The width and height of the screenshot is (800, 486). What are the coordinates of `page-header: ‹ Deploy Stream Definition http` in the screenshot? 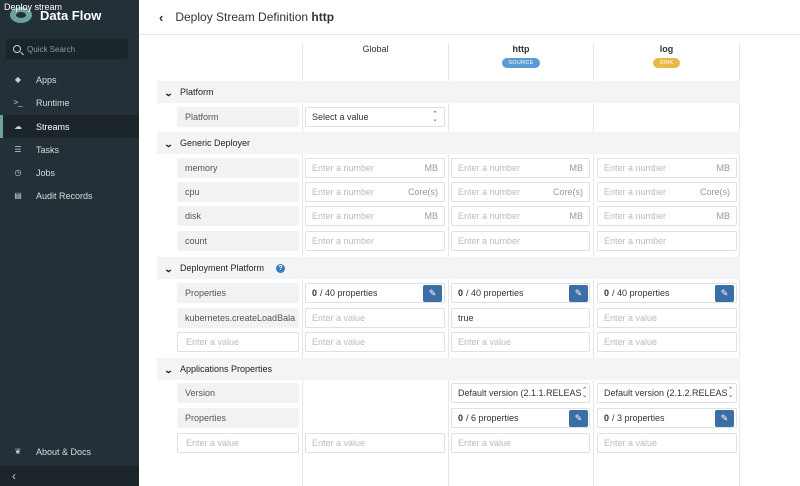 It's located at (469, 17).